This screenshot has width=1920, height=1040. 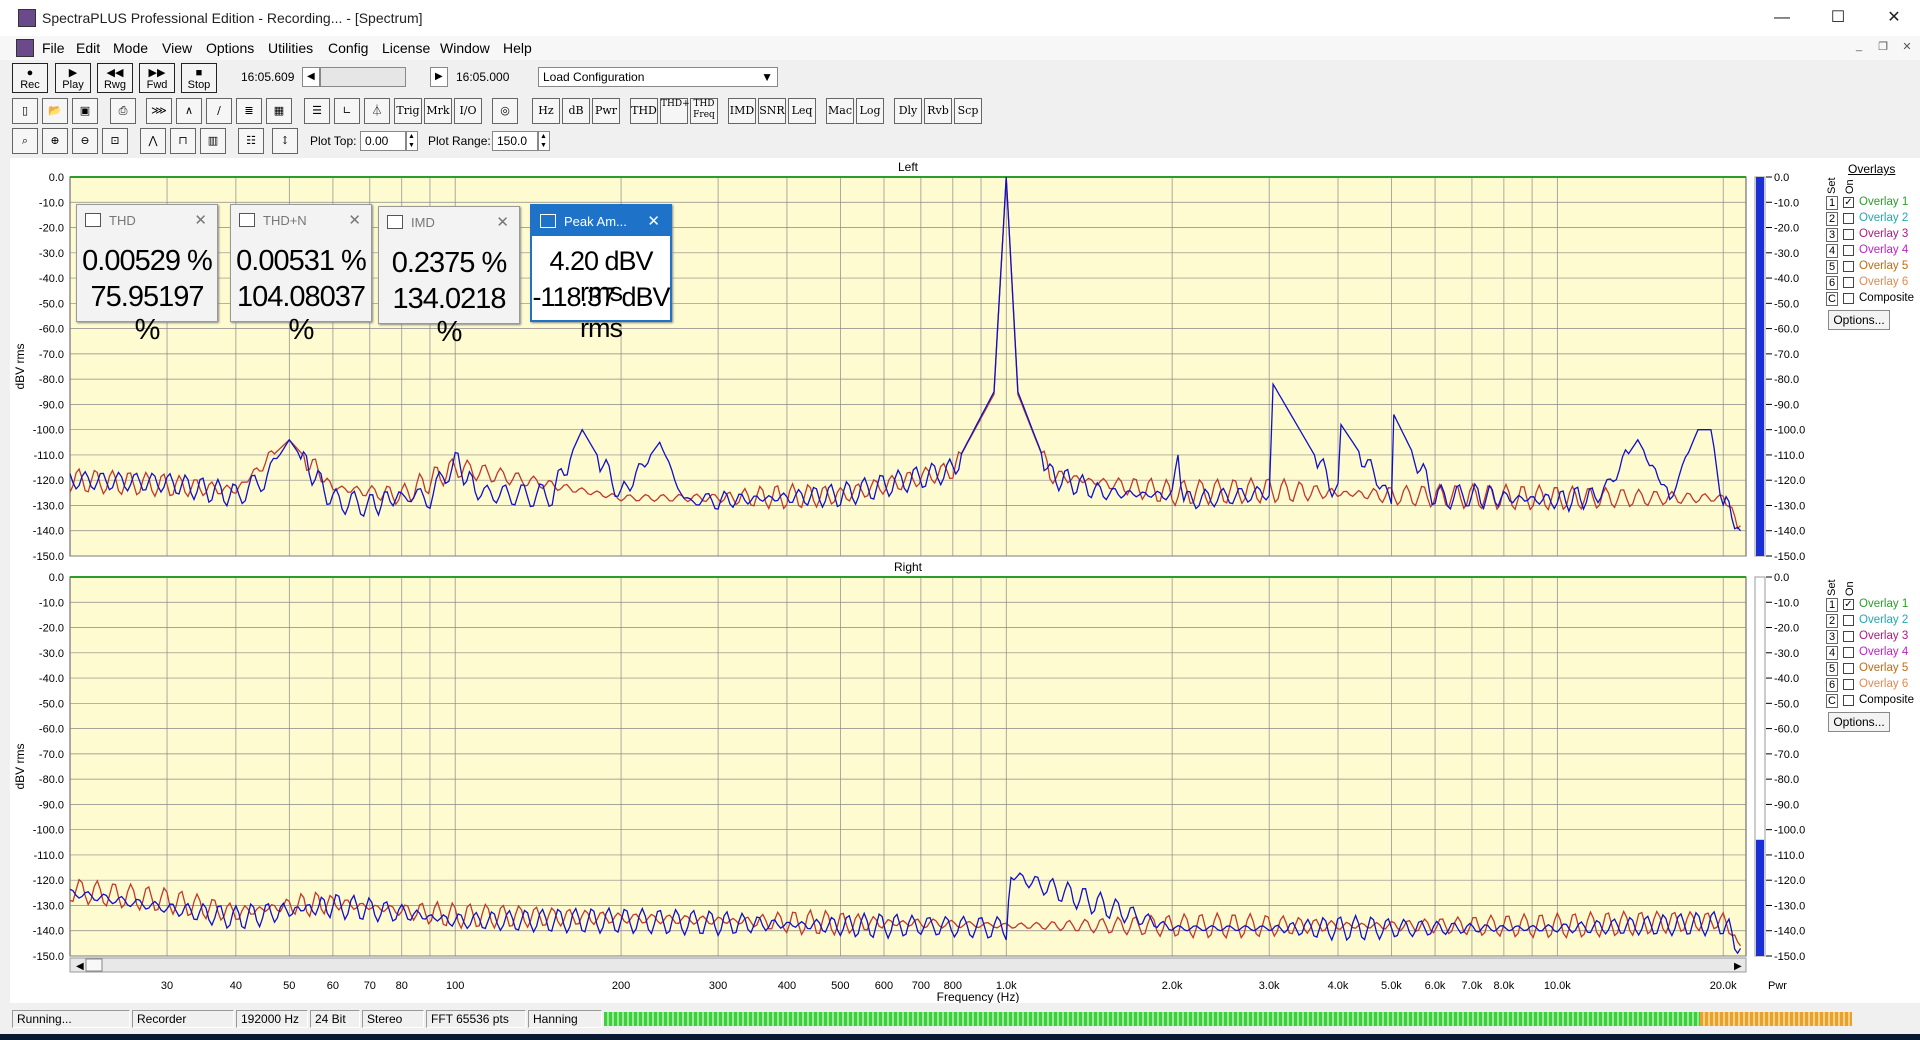 I want to click on range-icon: ↕, so click(x=285, y=141).